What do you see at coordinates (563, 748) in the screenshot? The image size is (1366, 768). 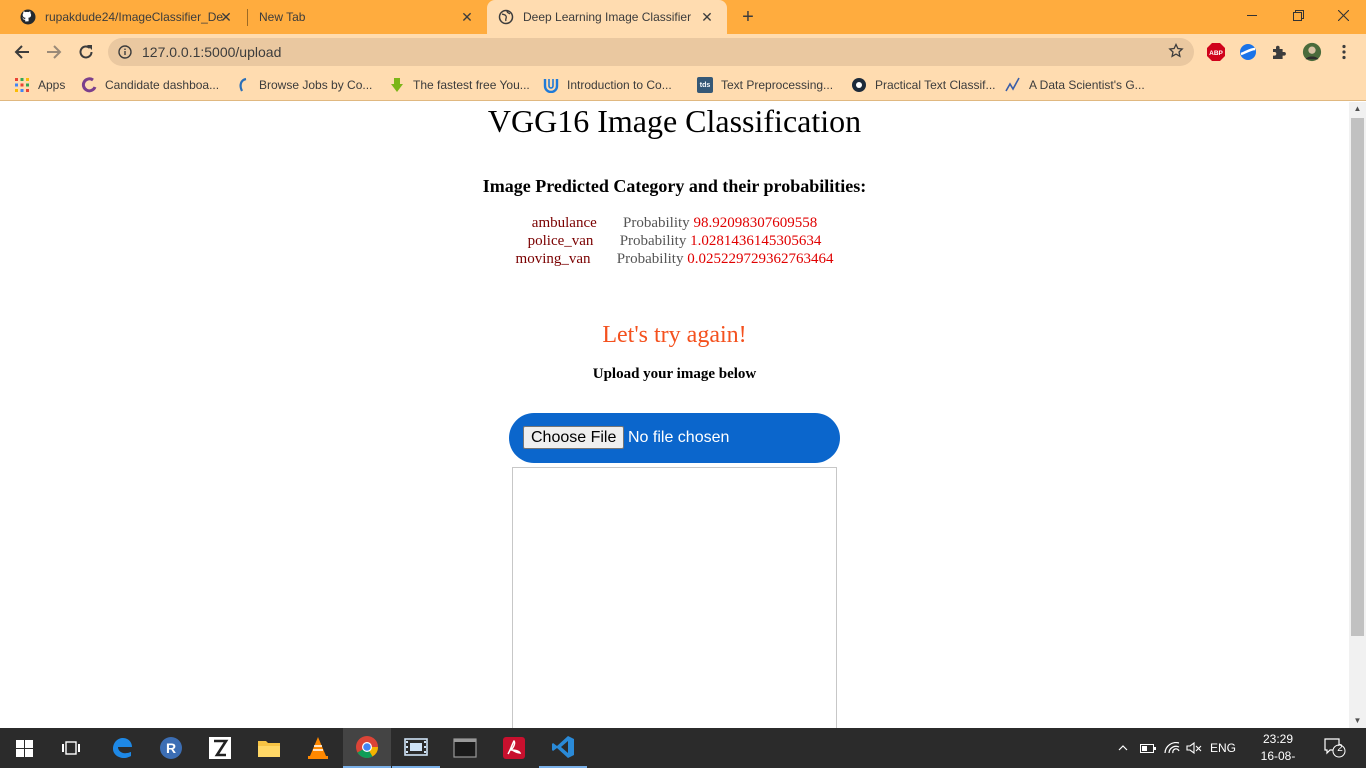 I see `vscode-icon` at bounding box center [563, 748].